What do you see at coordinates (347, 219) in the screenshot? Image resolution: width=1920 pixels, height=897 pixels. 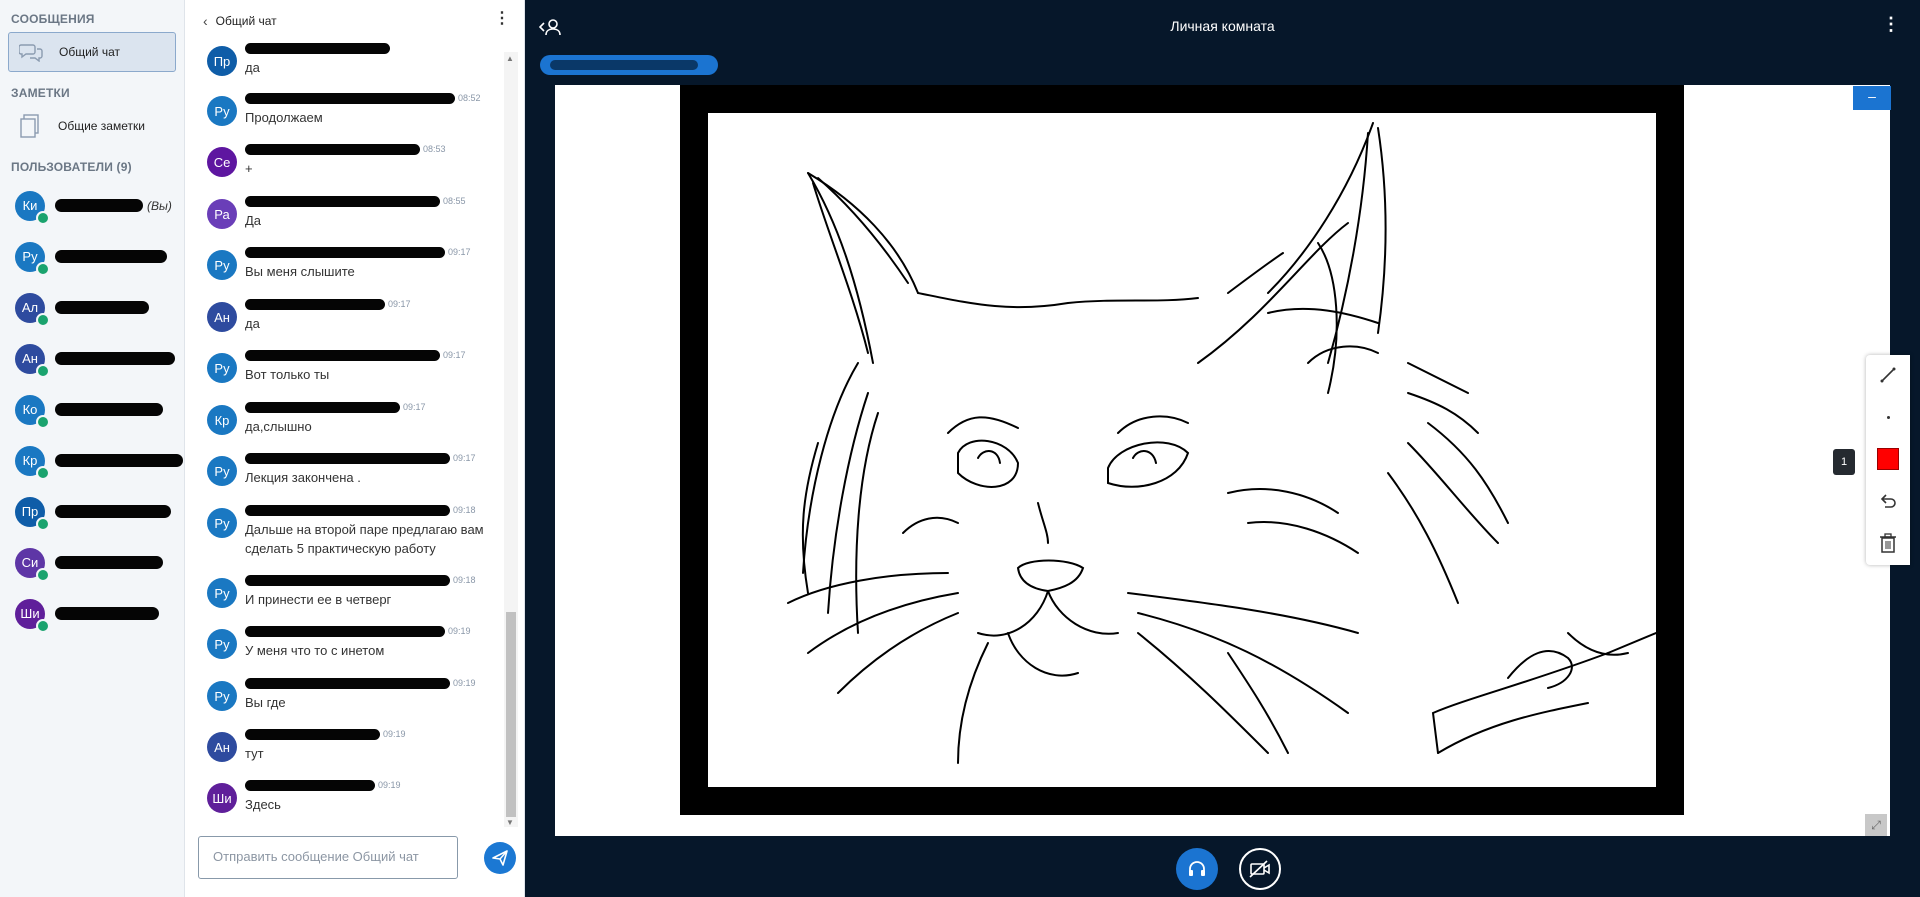 I see `chat-message: Ра 08:55 Да` at bounding box center [347, 219].